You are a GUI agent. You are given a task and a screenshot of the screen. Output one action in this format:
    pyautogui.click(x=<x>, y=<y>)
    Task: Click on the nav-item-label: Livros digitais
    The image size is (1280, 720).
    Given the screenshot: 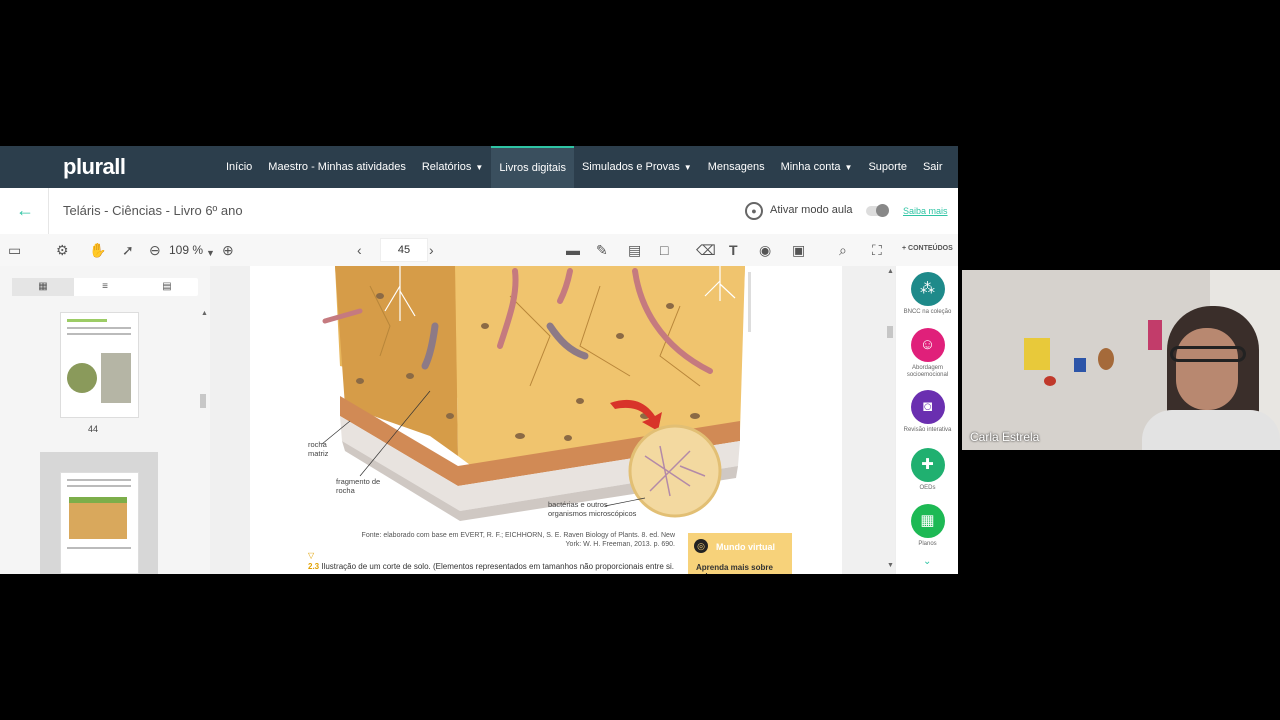 What is the action you would take?
    pyautogui.click(x=532, y=168)
    